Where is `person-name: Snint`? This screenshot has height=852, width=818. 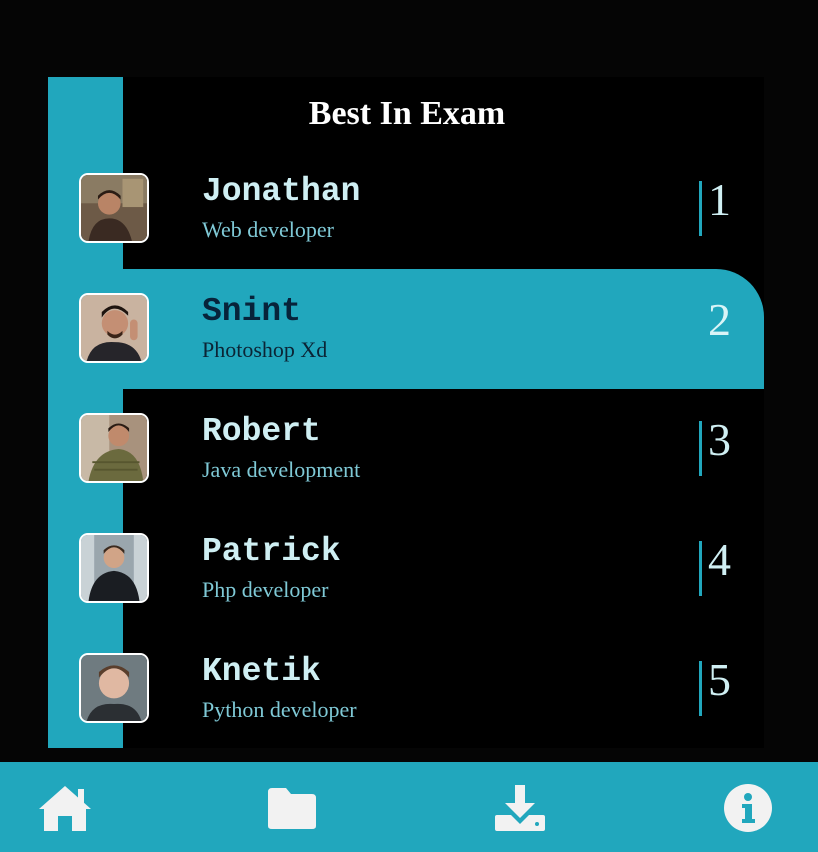
person-name: Snint is located at coordinates (252, 311).